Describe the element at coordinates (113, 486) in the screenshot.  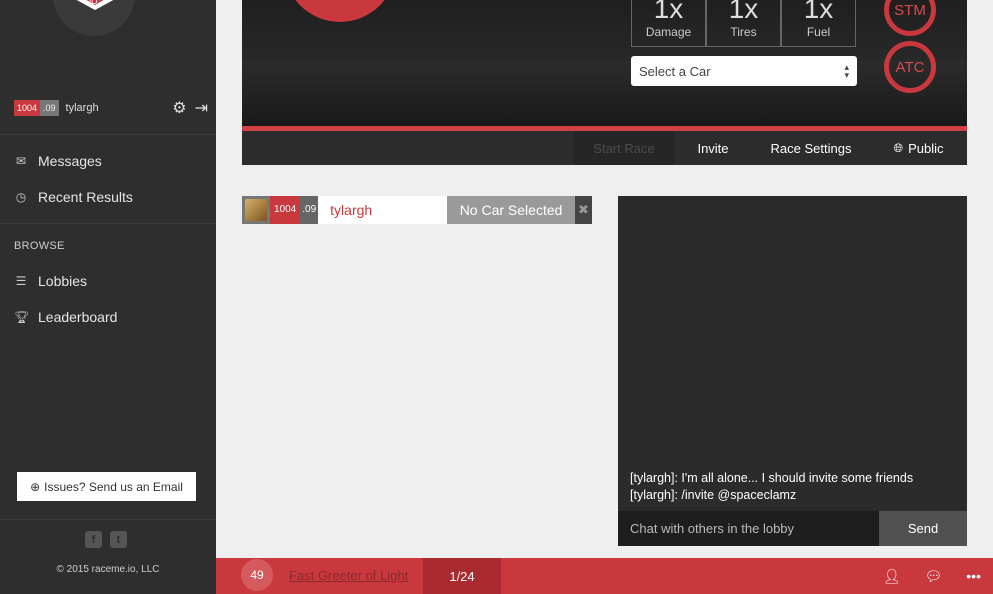
I see `issues-email-label: Issues? Send us an Email` at that location.